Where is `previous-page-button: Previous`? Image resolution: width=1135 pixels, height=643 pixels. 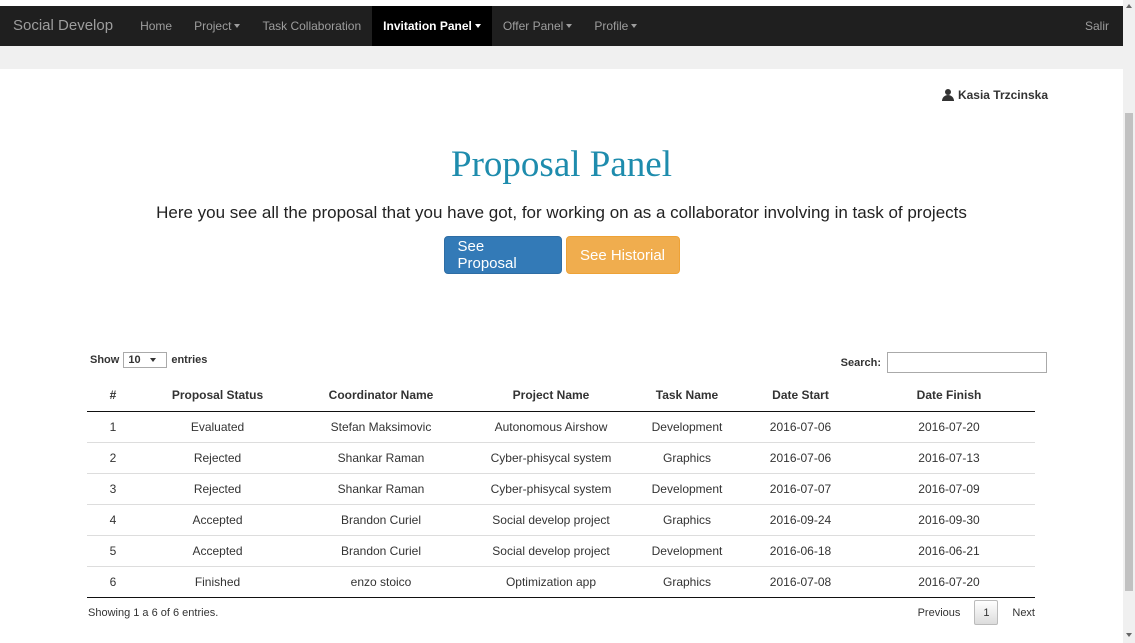 previous-page-button: Previous is located at coordinates (939, 613).